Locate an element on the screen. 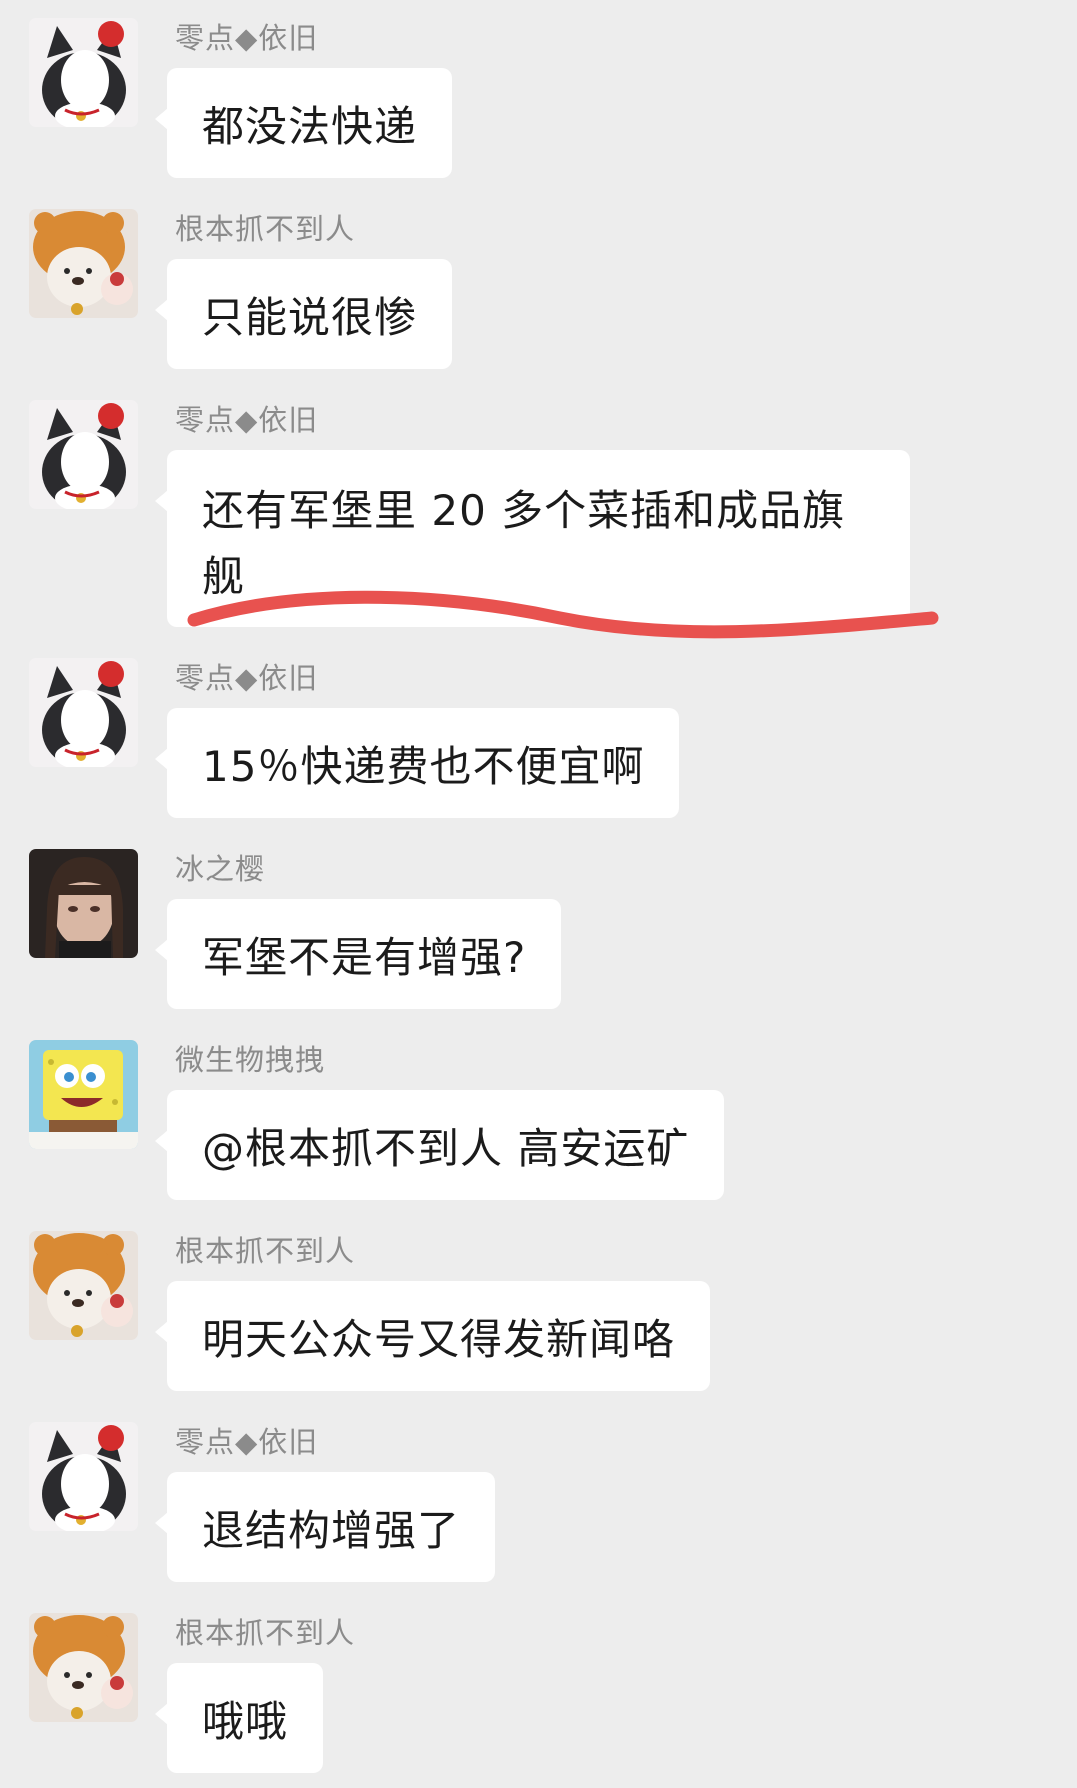 The image size is (1077, 1788). anime-girl-avatar is located at coordinates (83, 903).